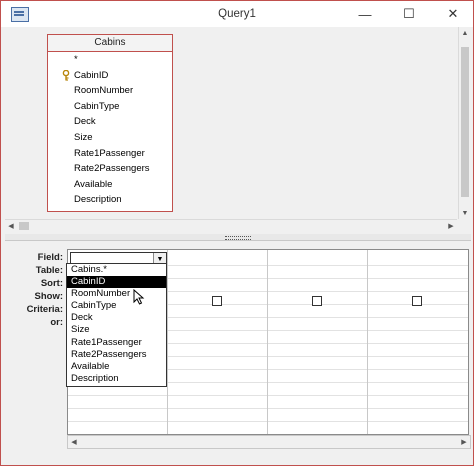 The width and height of the screenshot is (474, 466). What do you see at coordinates (110, 43) in the screenshot?
I see `field-list-title: Cabins` at bounding box center [110, 43].